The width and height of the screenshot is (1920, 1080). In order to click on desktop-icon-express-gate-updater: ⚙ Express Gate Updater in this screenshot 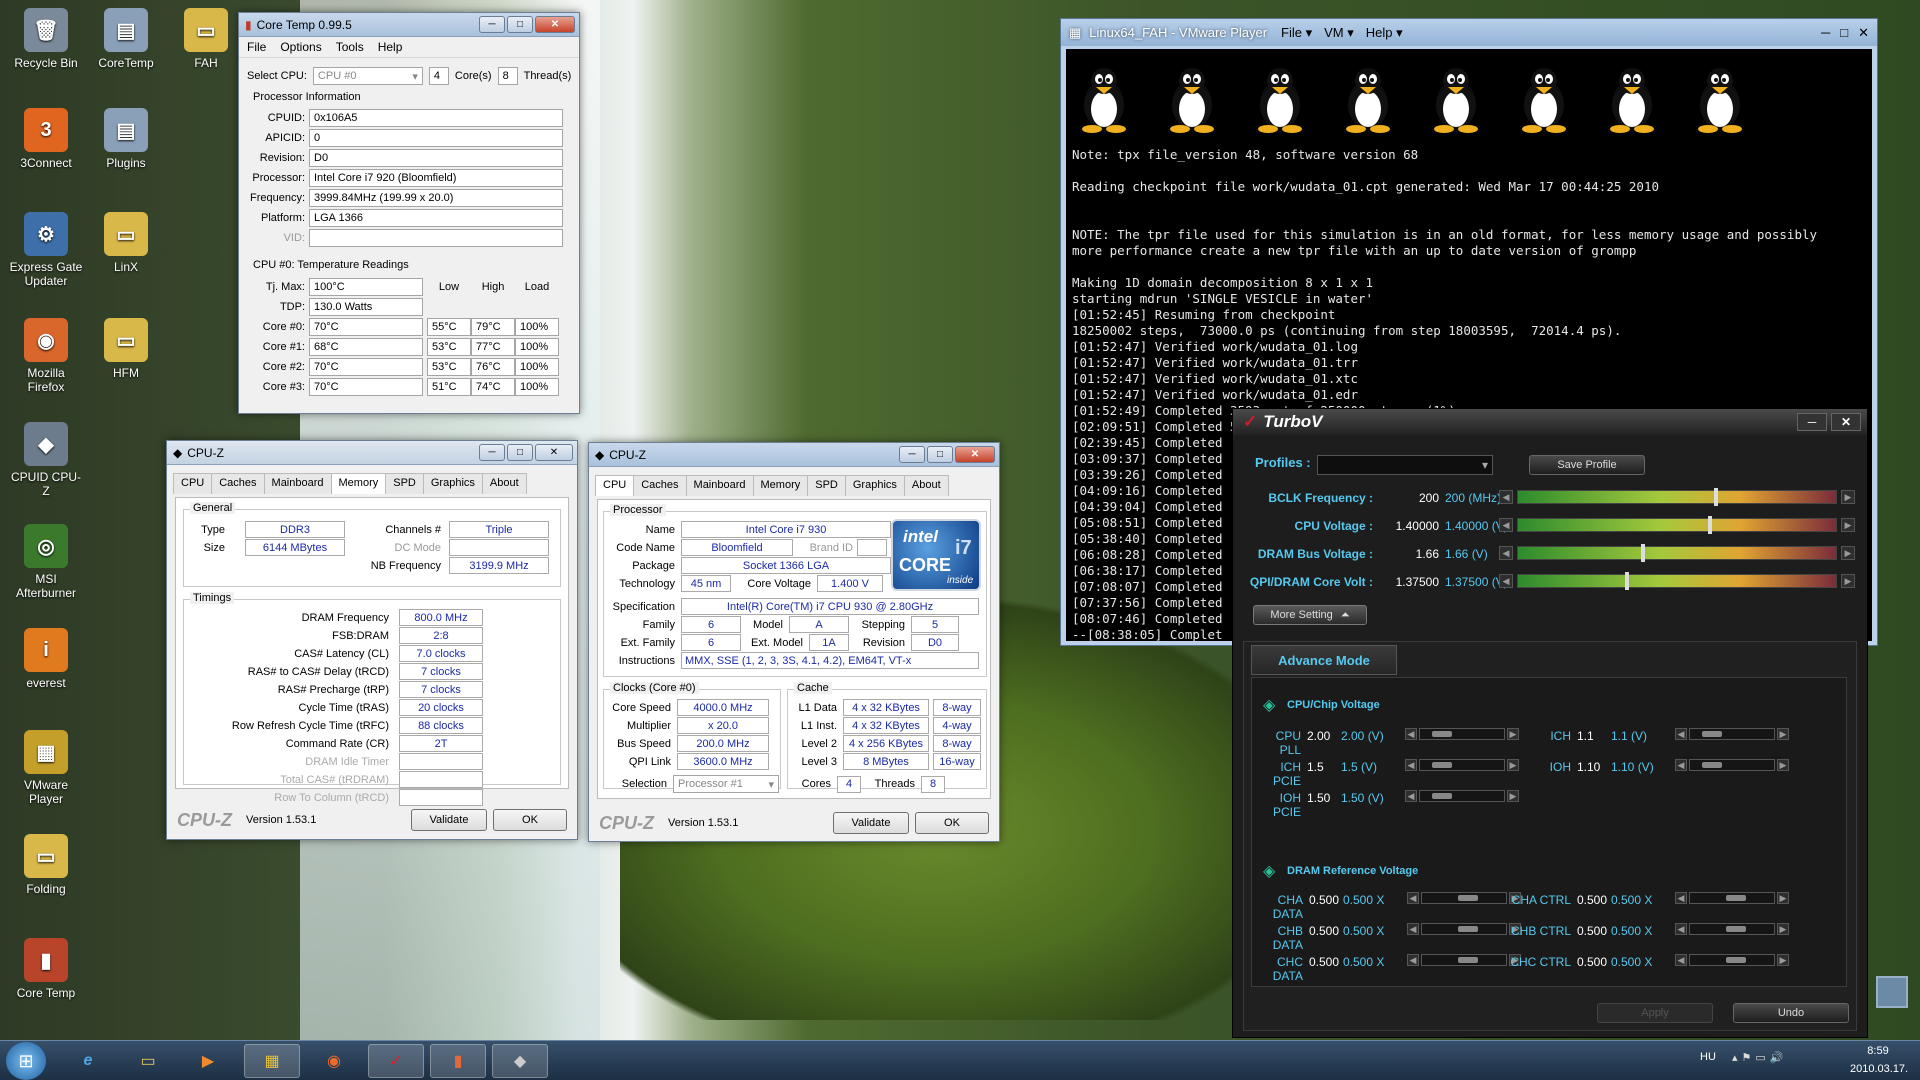, I will do `click(46, 250)`.